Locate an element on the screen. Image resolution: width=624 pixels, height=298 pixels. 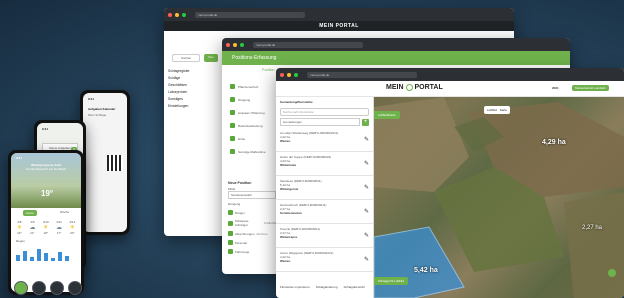
map-label: 4,29 ha is located at coordinates (554, 142).